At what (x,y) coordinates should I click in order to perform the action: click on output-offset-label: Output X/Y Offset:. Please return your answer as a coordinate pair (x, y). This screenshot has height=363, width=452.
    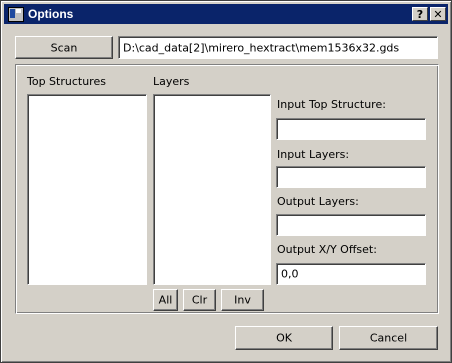
    Looking at the image, I should click on (327, 249).